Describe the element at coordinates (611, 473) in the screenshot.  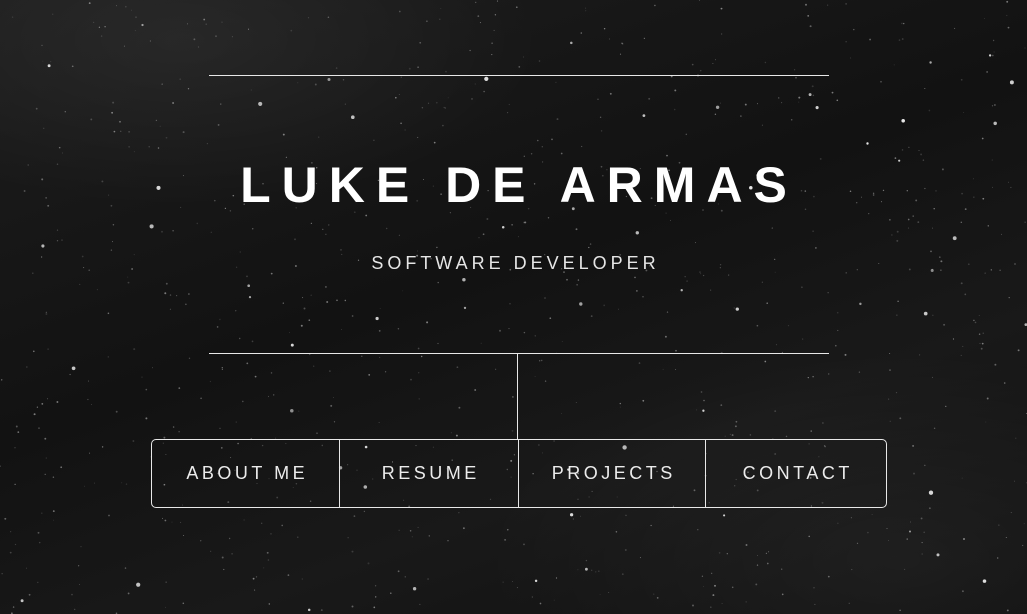
I see `nav-item-projects: PROJECTS` at that location.